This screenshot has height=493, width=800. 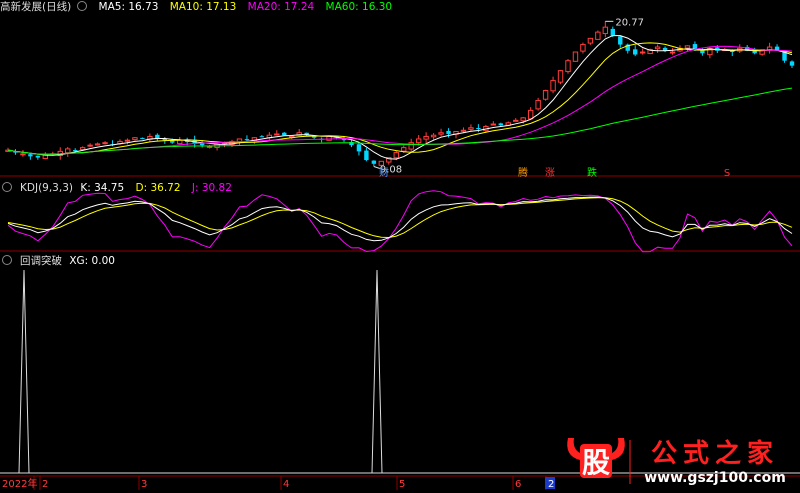 I want to click on d-line, so click(x=400, y=218).